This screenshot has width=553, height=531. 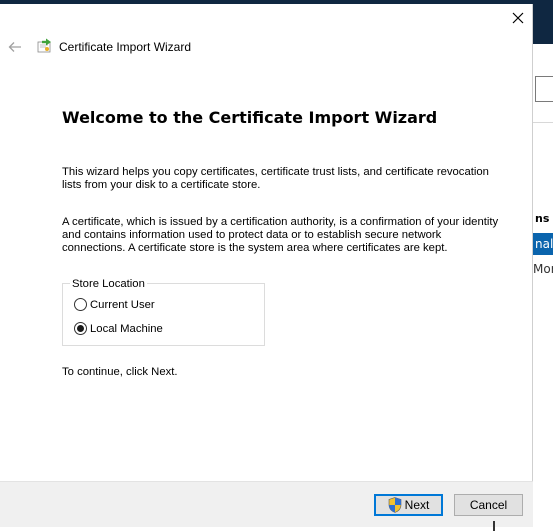 I want to click on wizard-footer: Next Cancel, so click(x=266, y=504).